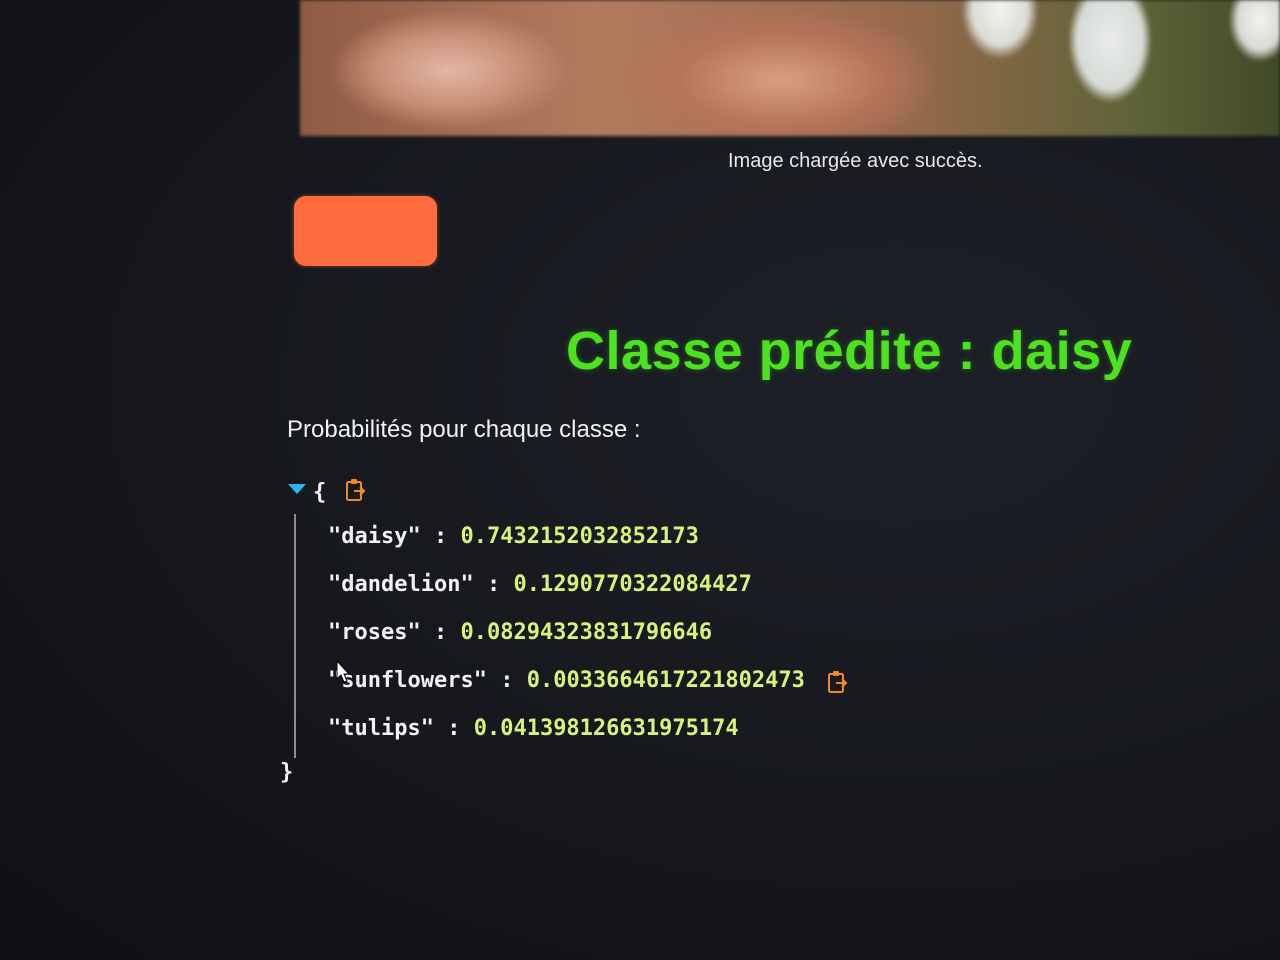 This screenshot has height=960, width=1280. I want to click on json-row-sunflowers: "sunflowers" : 0.0033664617221802473, so click(588, 680).